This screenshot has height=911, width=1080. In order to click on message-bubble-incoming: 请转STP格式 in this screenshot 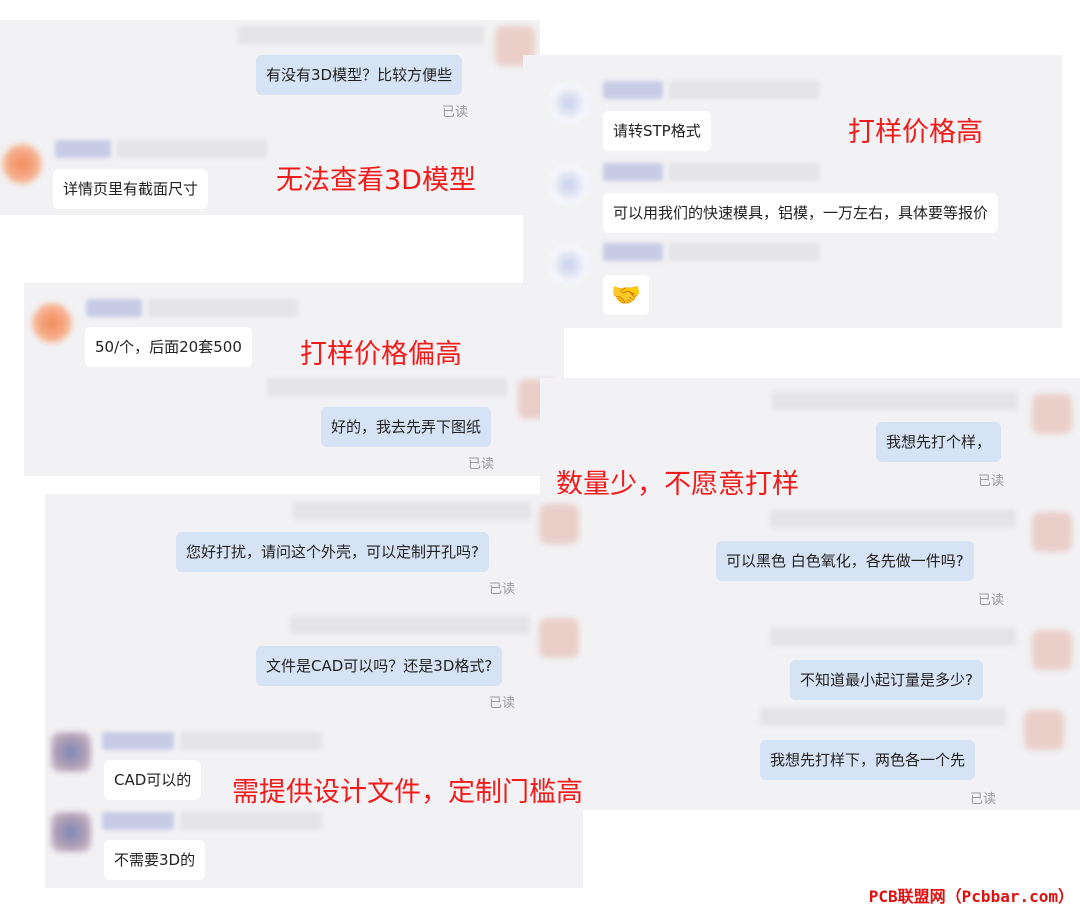, I will do `click(657, 131)`.